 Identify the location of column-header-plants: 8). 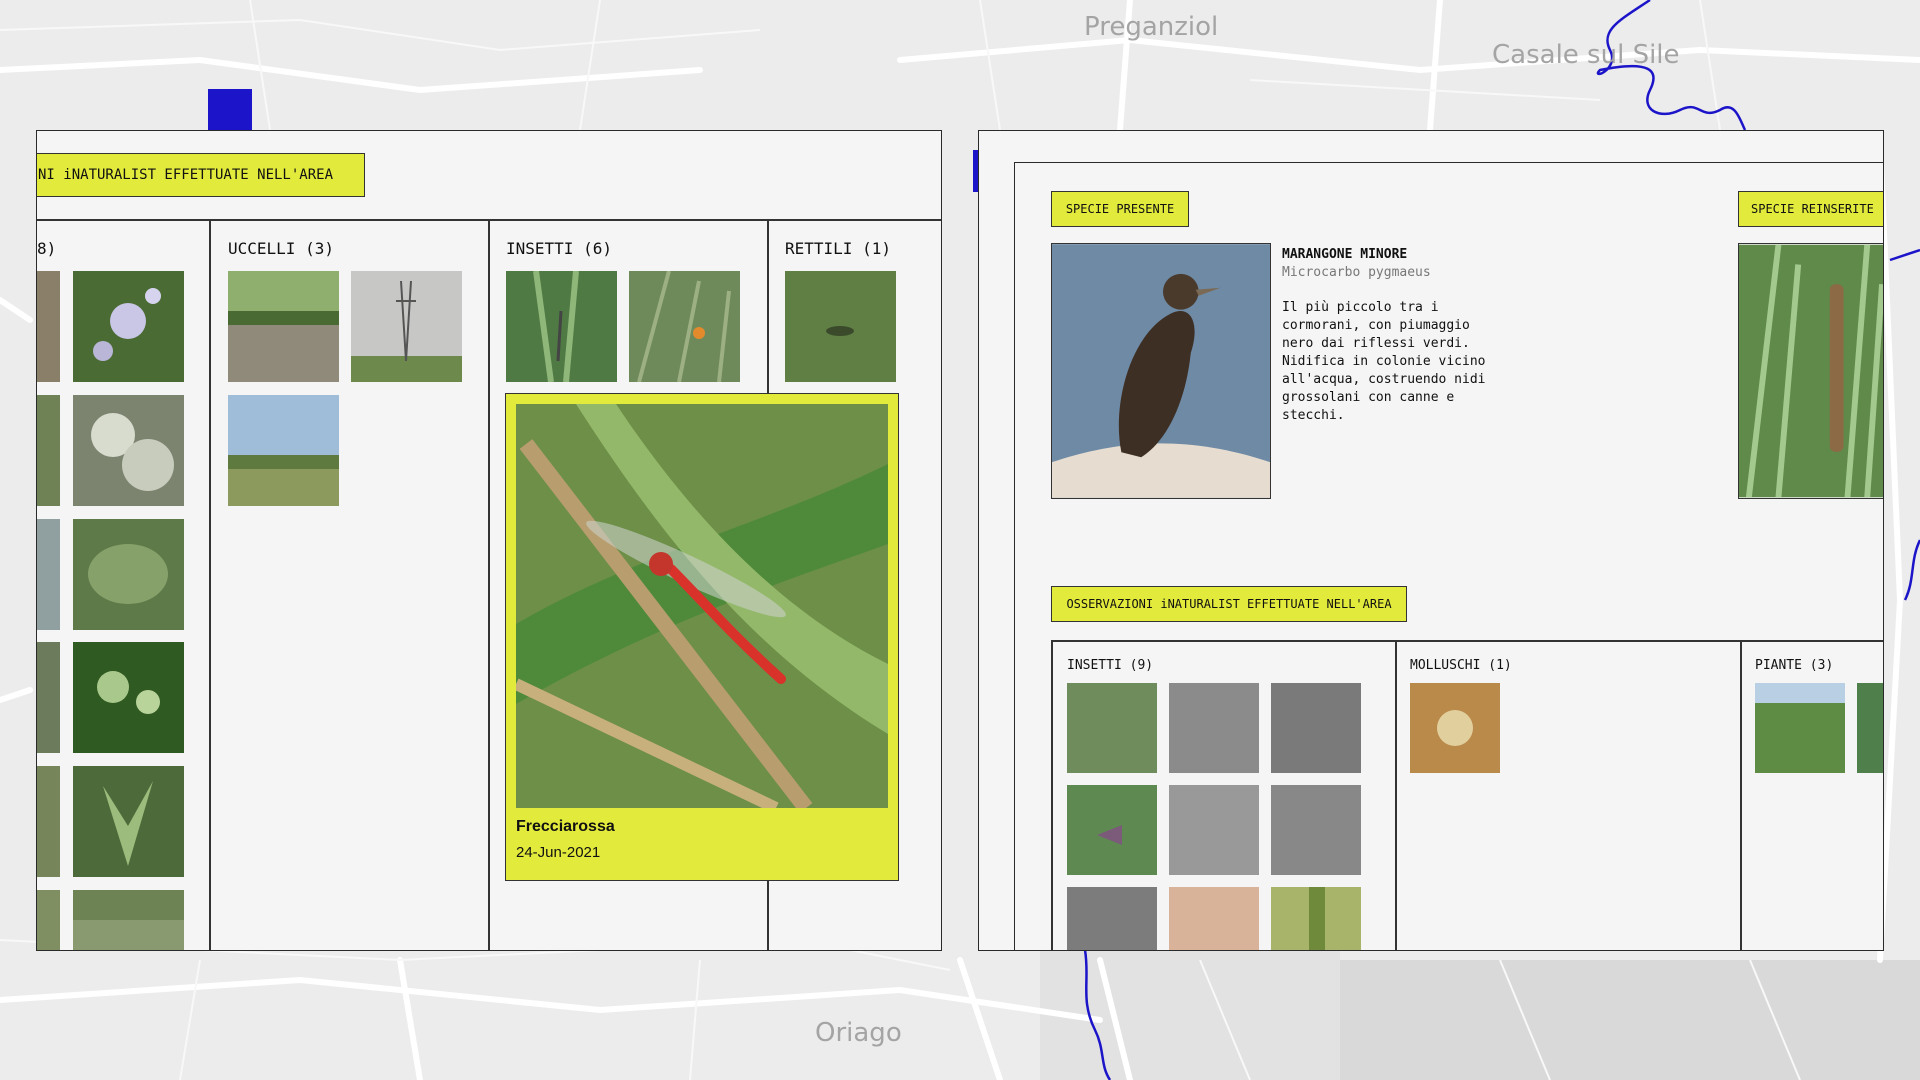
(47, 248).